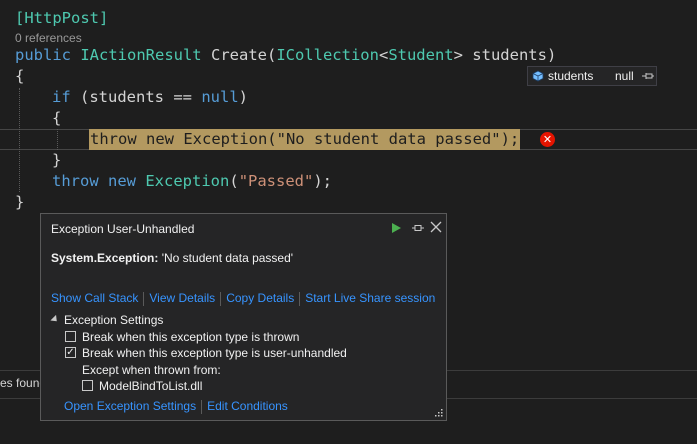 This screenshot has width=697, height=444. What do you see at coordinates (260, 298) in the screenshot?
I see `copy-details-link: Copy Details` at bounding box center [260, 298].